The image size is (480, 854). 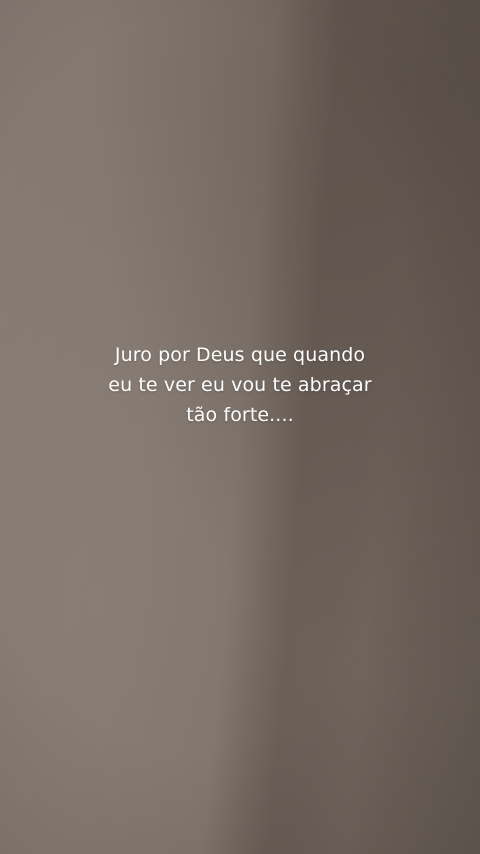 I want to click on caption-line-1: Juro por Deus que quando, so click(x=240, y=355).